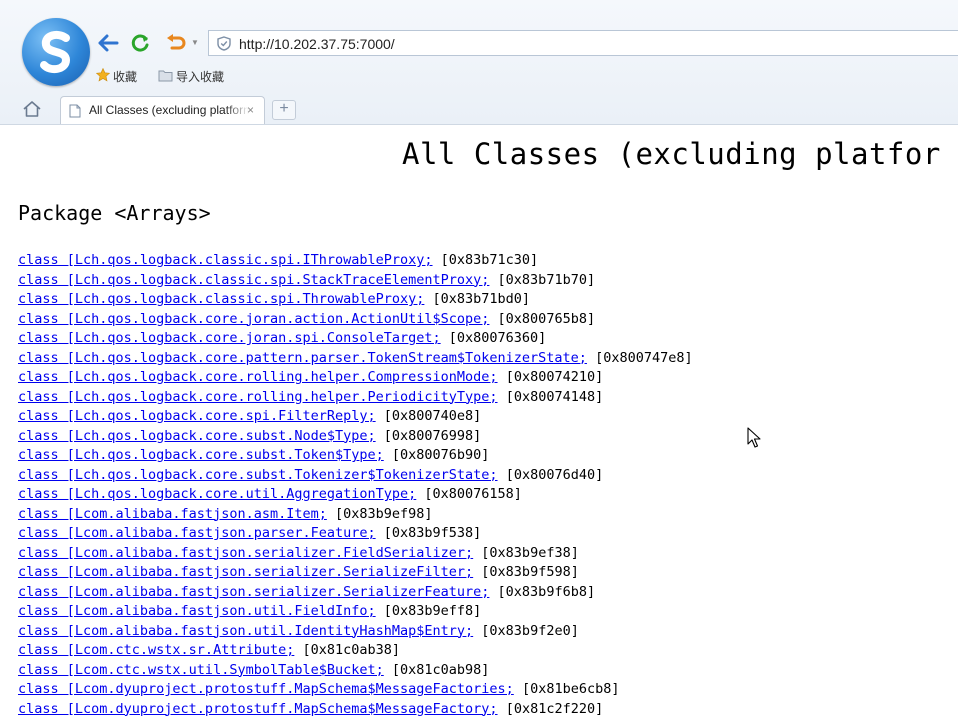 The image size is (958, 728). What do you see at coordinates (546, 318) in the screenshot?
I see `class-address: [0x800765b8]` at bounding box center [546, 318].